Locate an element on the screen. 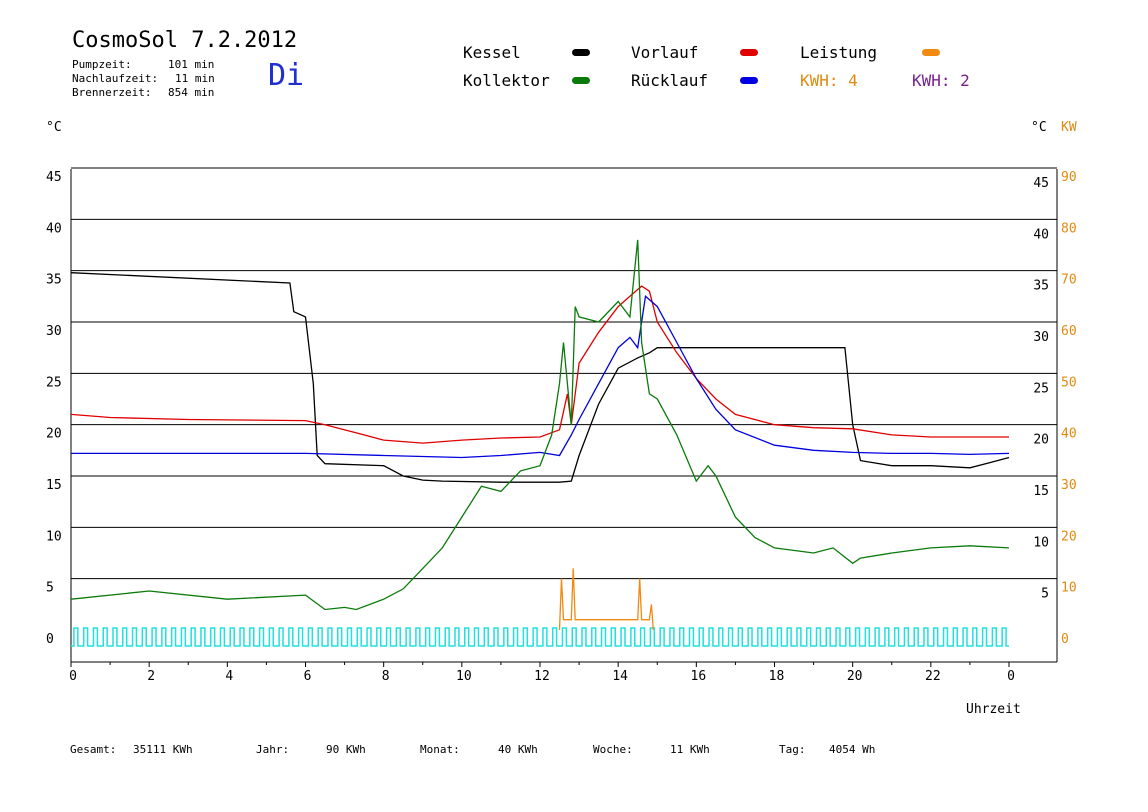 This screenshot has height=812, width=1148. y2-tick-label: 90 is located at coordinates (1069, 177).